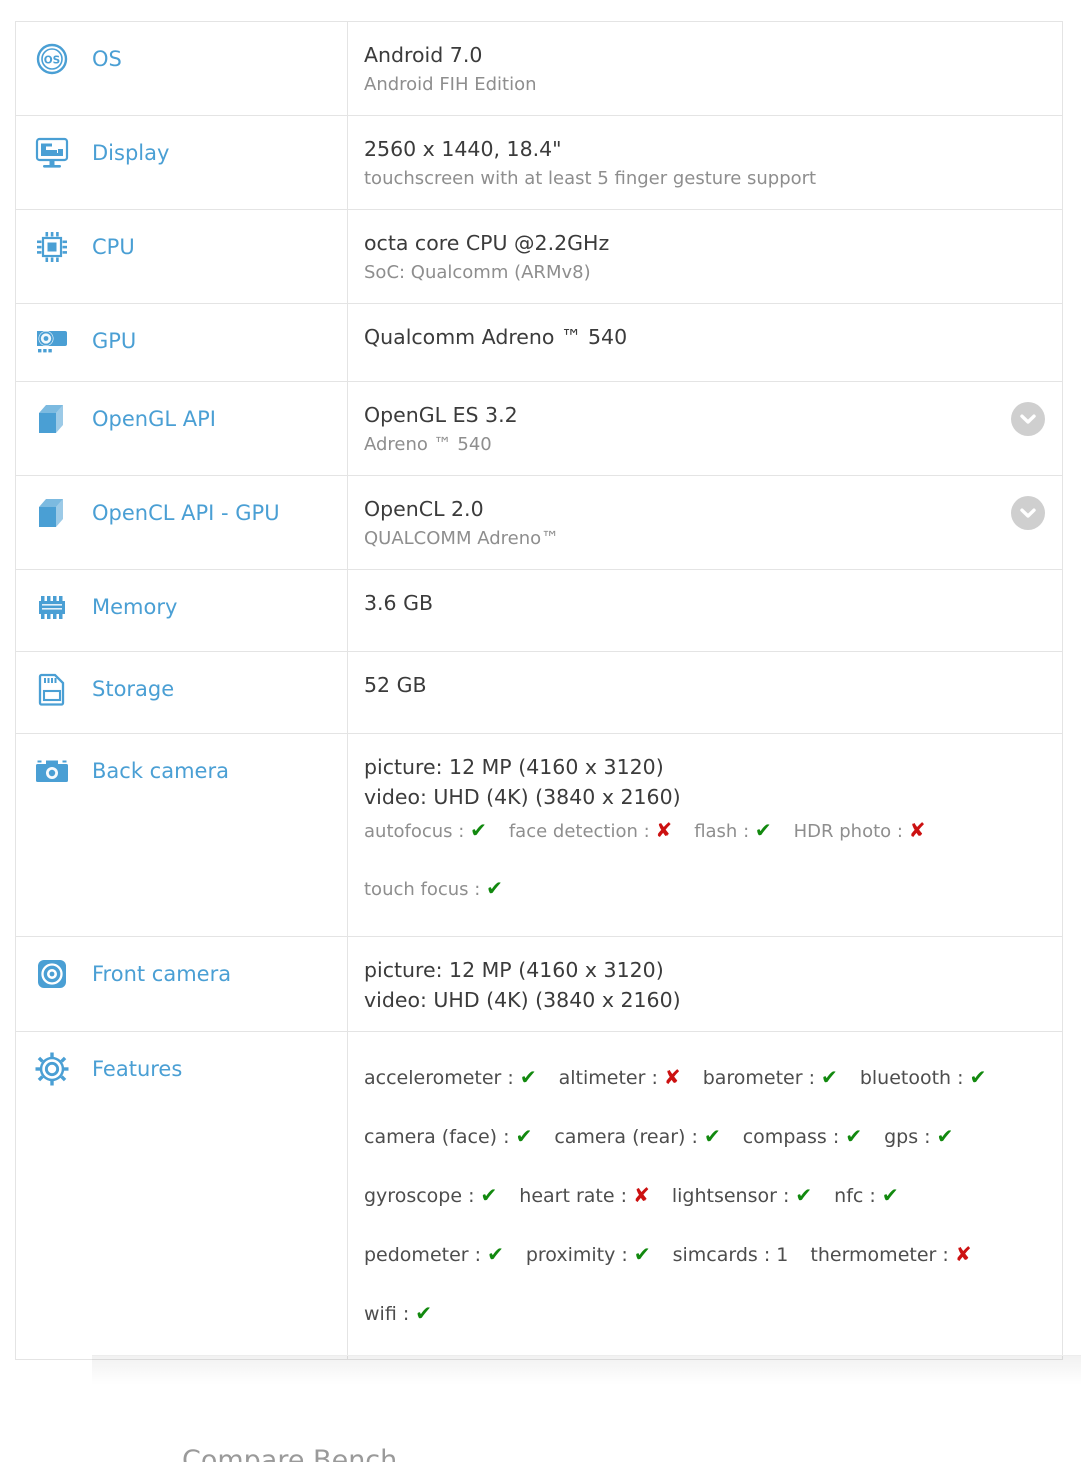  I want to click on spec-label-cell: OpenGL API, so click(182, 428).